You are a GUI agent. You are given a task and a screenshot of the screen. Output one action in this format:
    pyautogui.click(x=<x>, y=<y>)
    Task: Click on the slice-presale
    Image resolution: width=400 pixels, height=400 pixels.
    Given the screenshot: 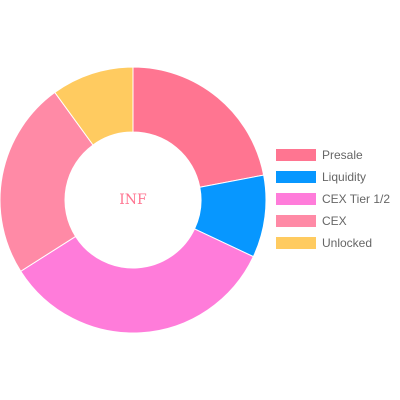 What is the action you would take?
    pyautogui.click(x=198, y=127)
    